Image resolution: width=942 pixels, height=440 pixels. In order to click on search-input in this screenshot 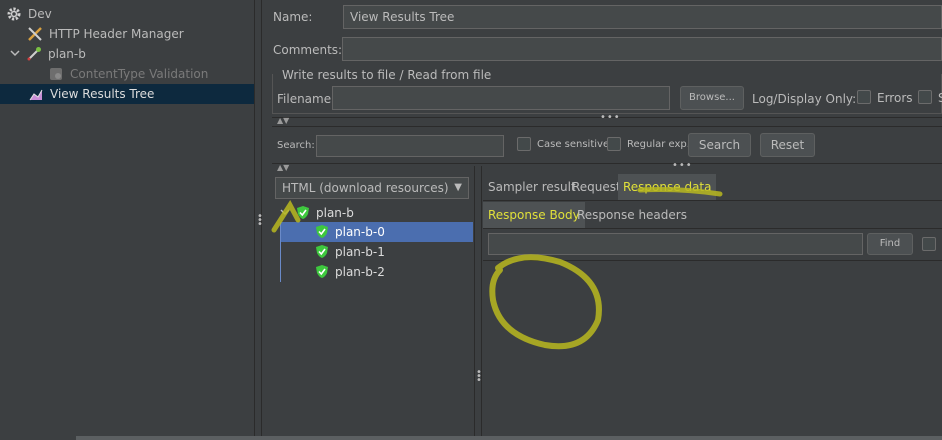, I will do `click(410, 146)`.